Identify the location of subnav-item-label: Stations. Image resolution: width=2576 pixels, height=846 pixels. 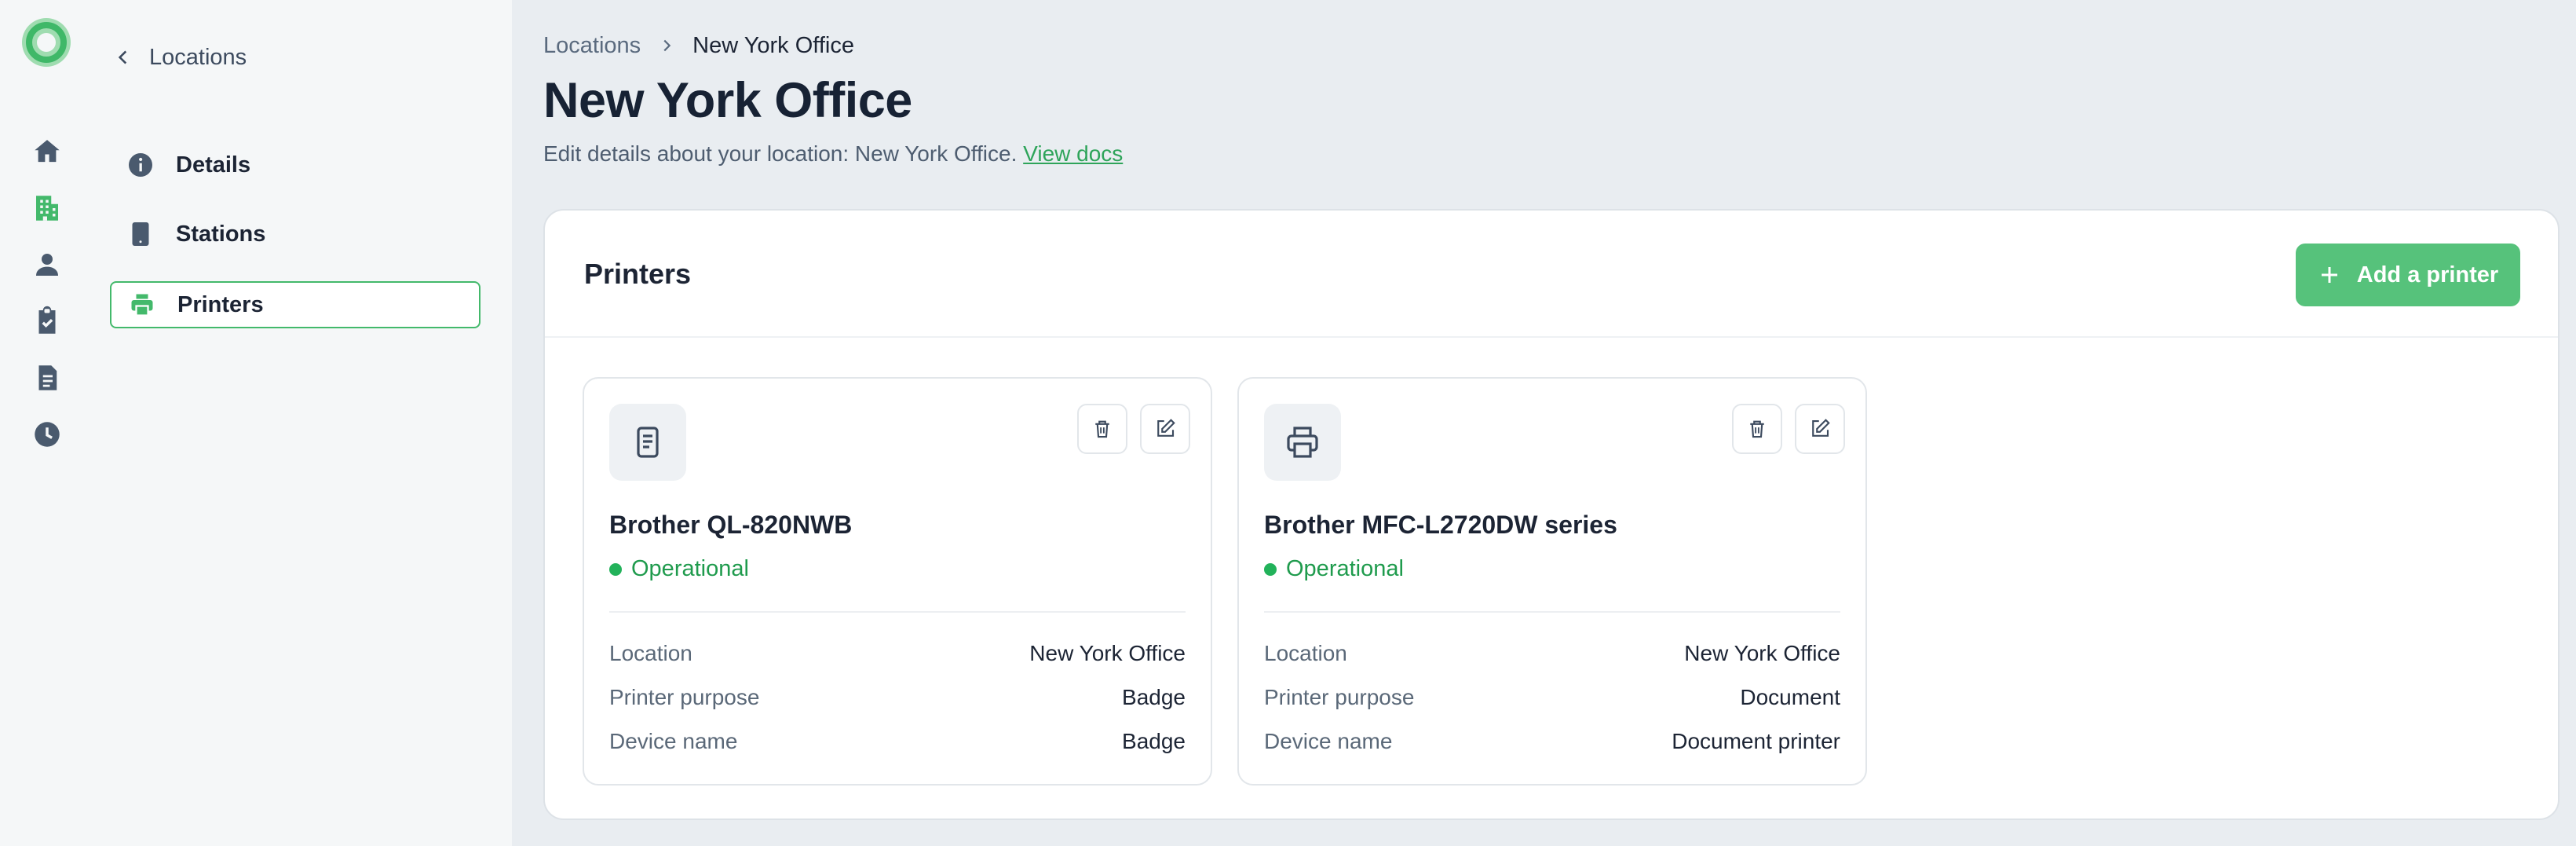
(221, 234).